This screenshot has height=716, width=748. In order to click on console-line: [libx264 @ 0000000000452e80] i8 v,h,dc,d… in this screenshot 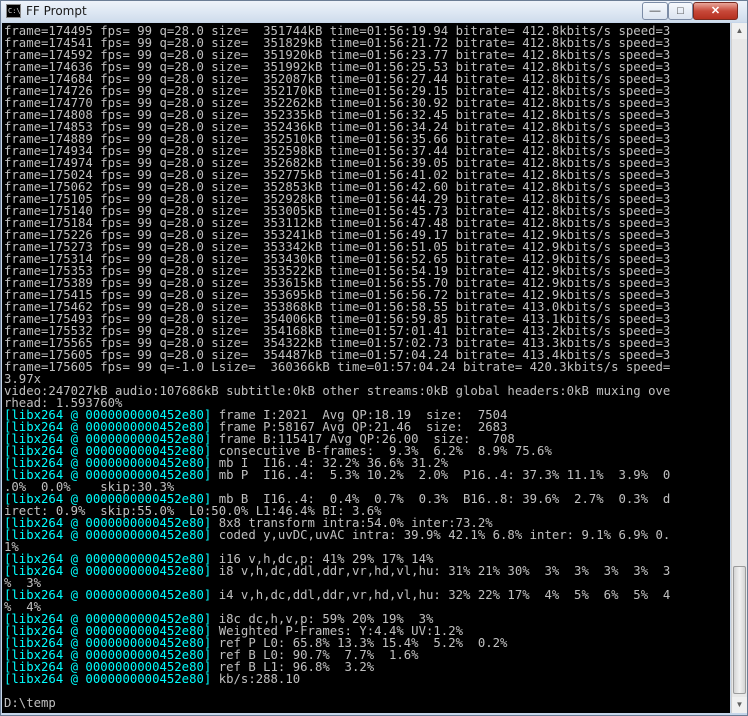, I will do `click(337, 571)`.